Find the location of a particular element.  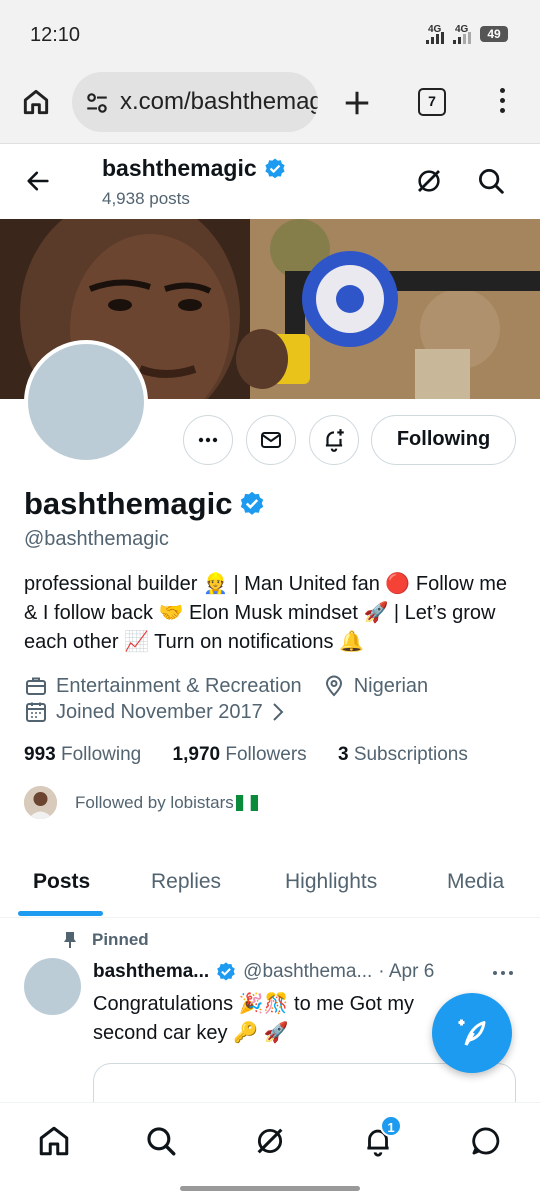

profile-joined: Joined November 2017 is located at coordinates (159, 711).